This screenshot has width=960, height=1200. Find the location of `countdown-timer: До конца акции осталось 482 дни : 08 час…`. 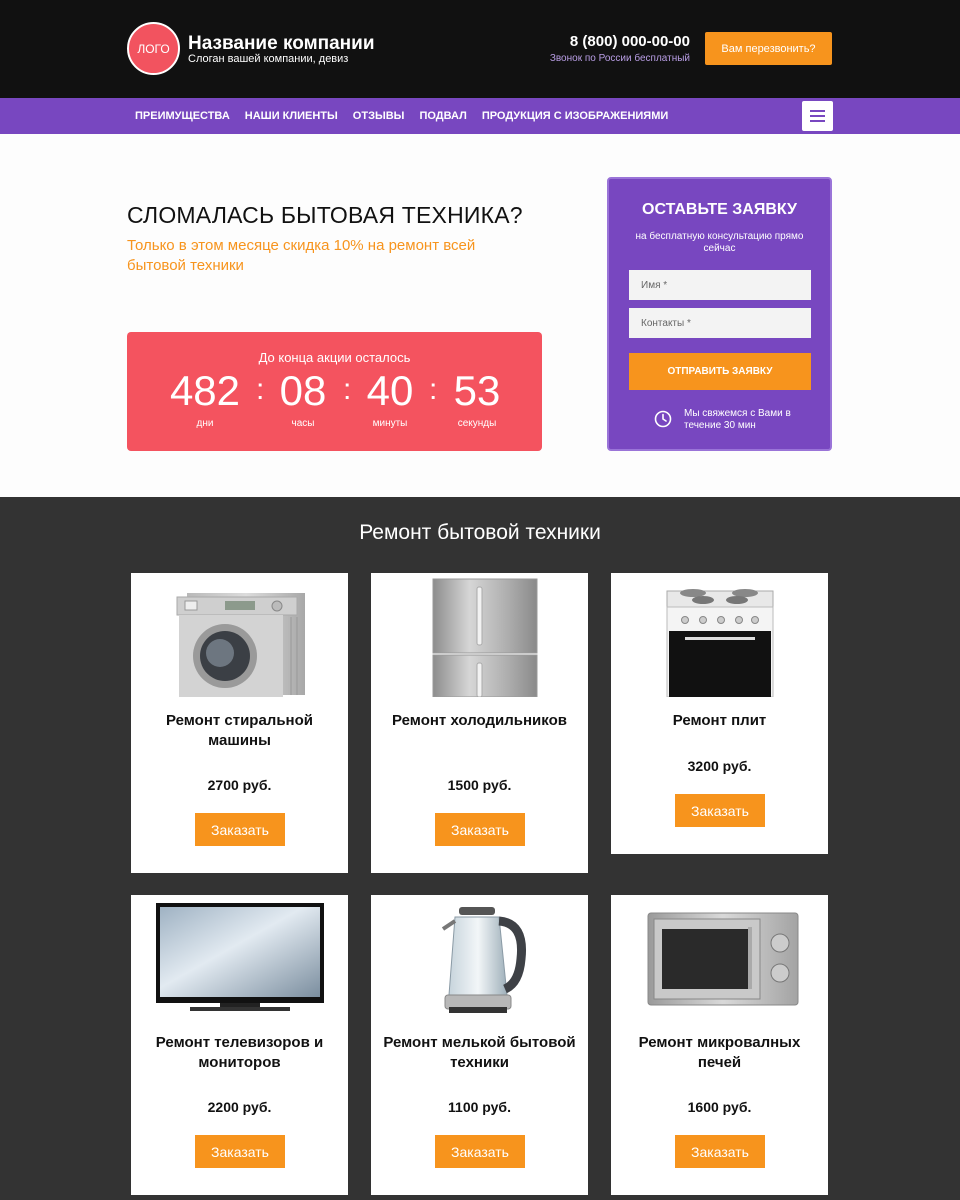

countdown-timer: До конца акции осталось 482 дни : 08 час… is located at coordinates (334, 391).